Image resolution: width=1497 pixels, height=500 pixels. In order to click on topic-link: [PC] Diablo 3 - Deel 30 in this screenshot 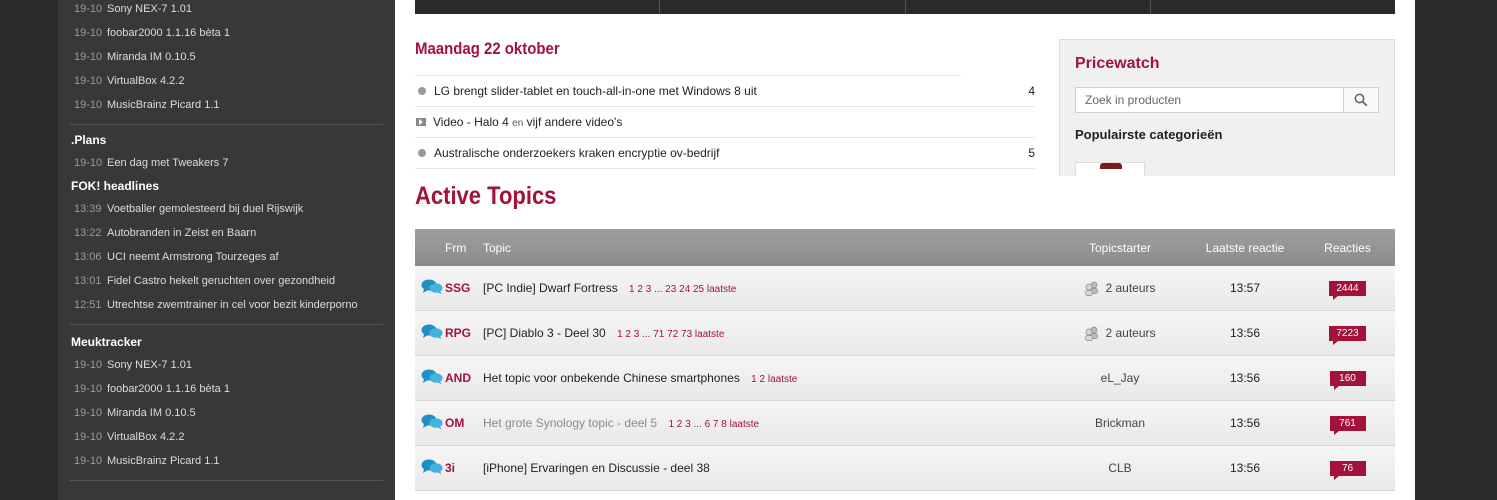, I will do `click(544, 333)`.